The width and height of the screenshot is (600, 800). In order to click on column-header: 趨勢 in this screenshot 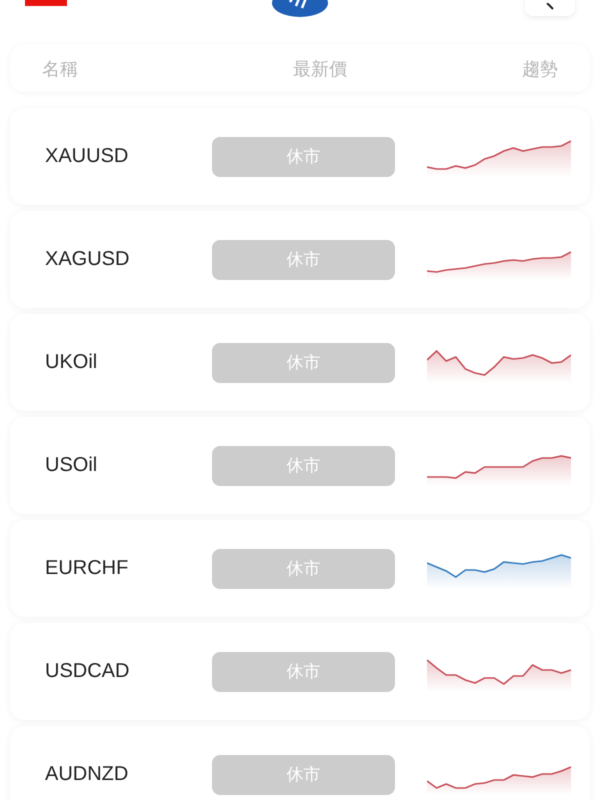, I will do `click(540, 69)`.